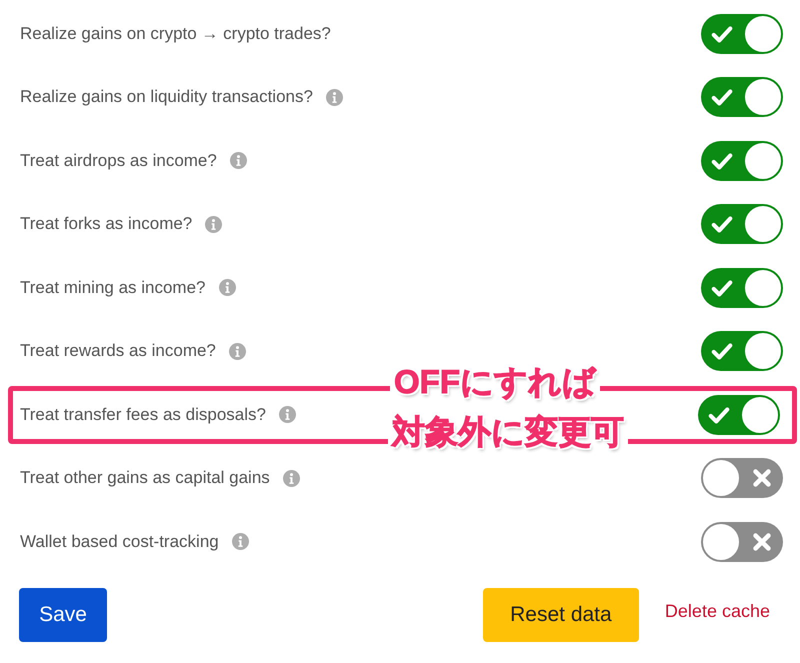 This screenshot has width=800, height=663. I want to click on save-button: Save, so click(63, 615).